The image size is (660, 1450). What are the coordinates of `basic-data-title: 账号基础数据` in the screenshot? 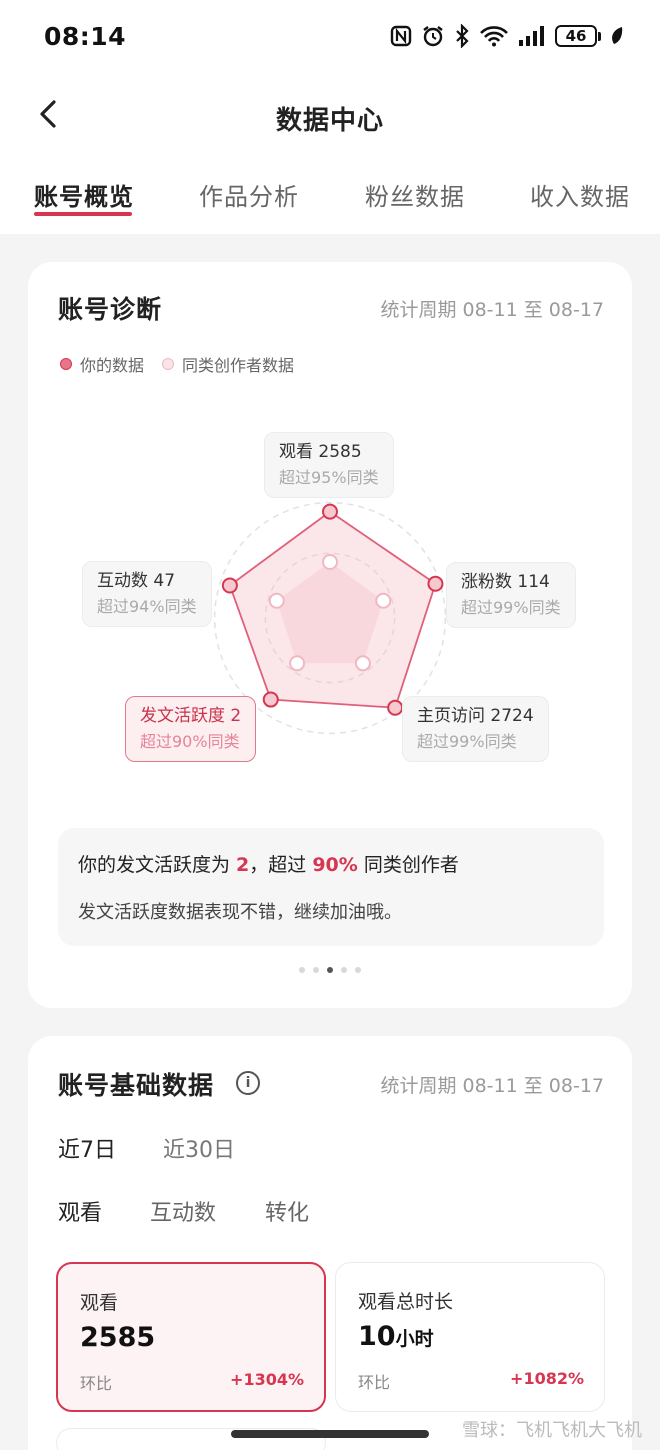 It's located at (136, 1085).